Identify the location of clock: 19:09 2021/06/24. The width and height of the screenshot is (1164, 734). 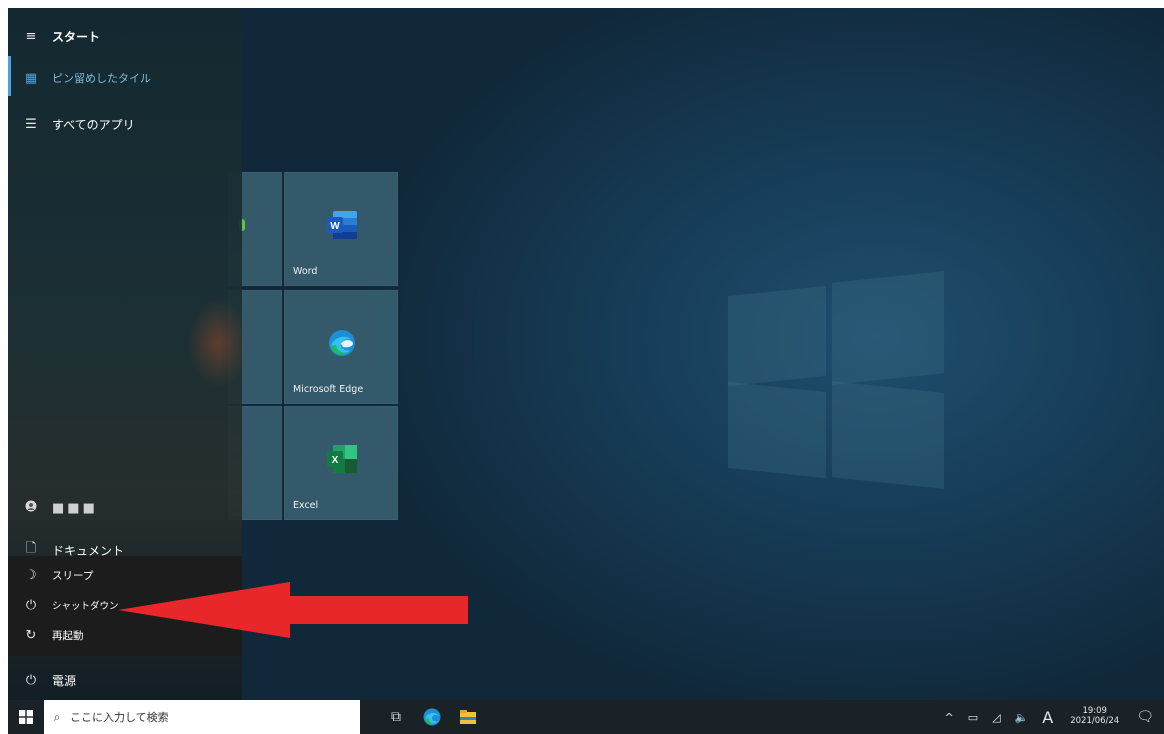
(1095, 716).